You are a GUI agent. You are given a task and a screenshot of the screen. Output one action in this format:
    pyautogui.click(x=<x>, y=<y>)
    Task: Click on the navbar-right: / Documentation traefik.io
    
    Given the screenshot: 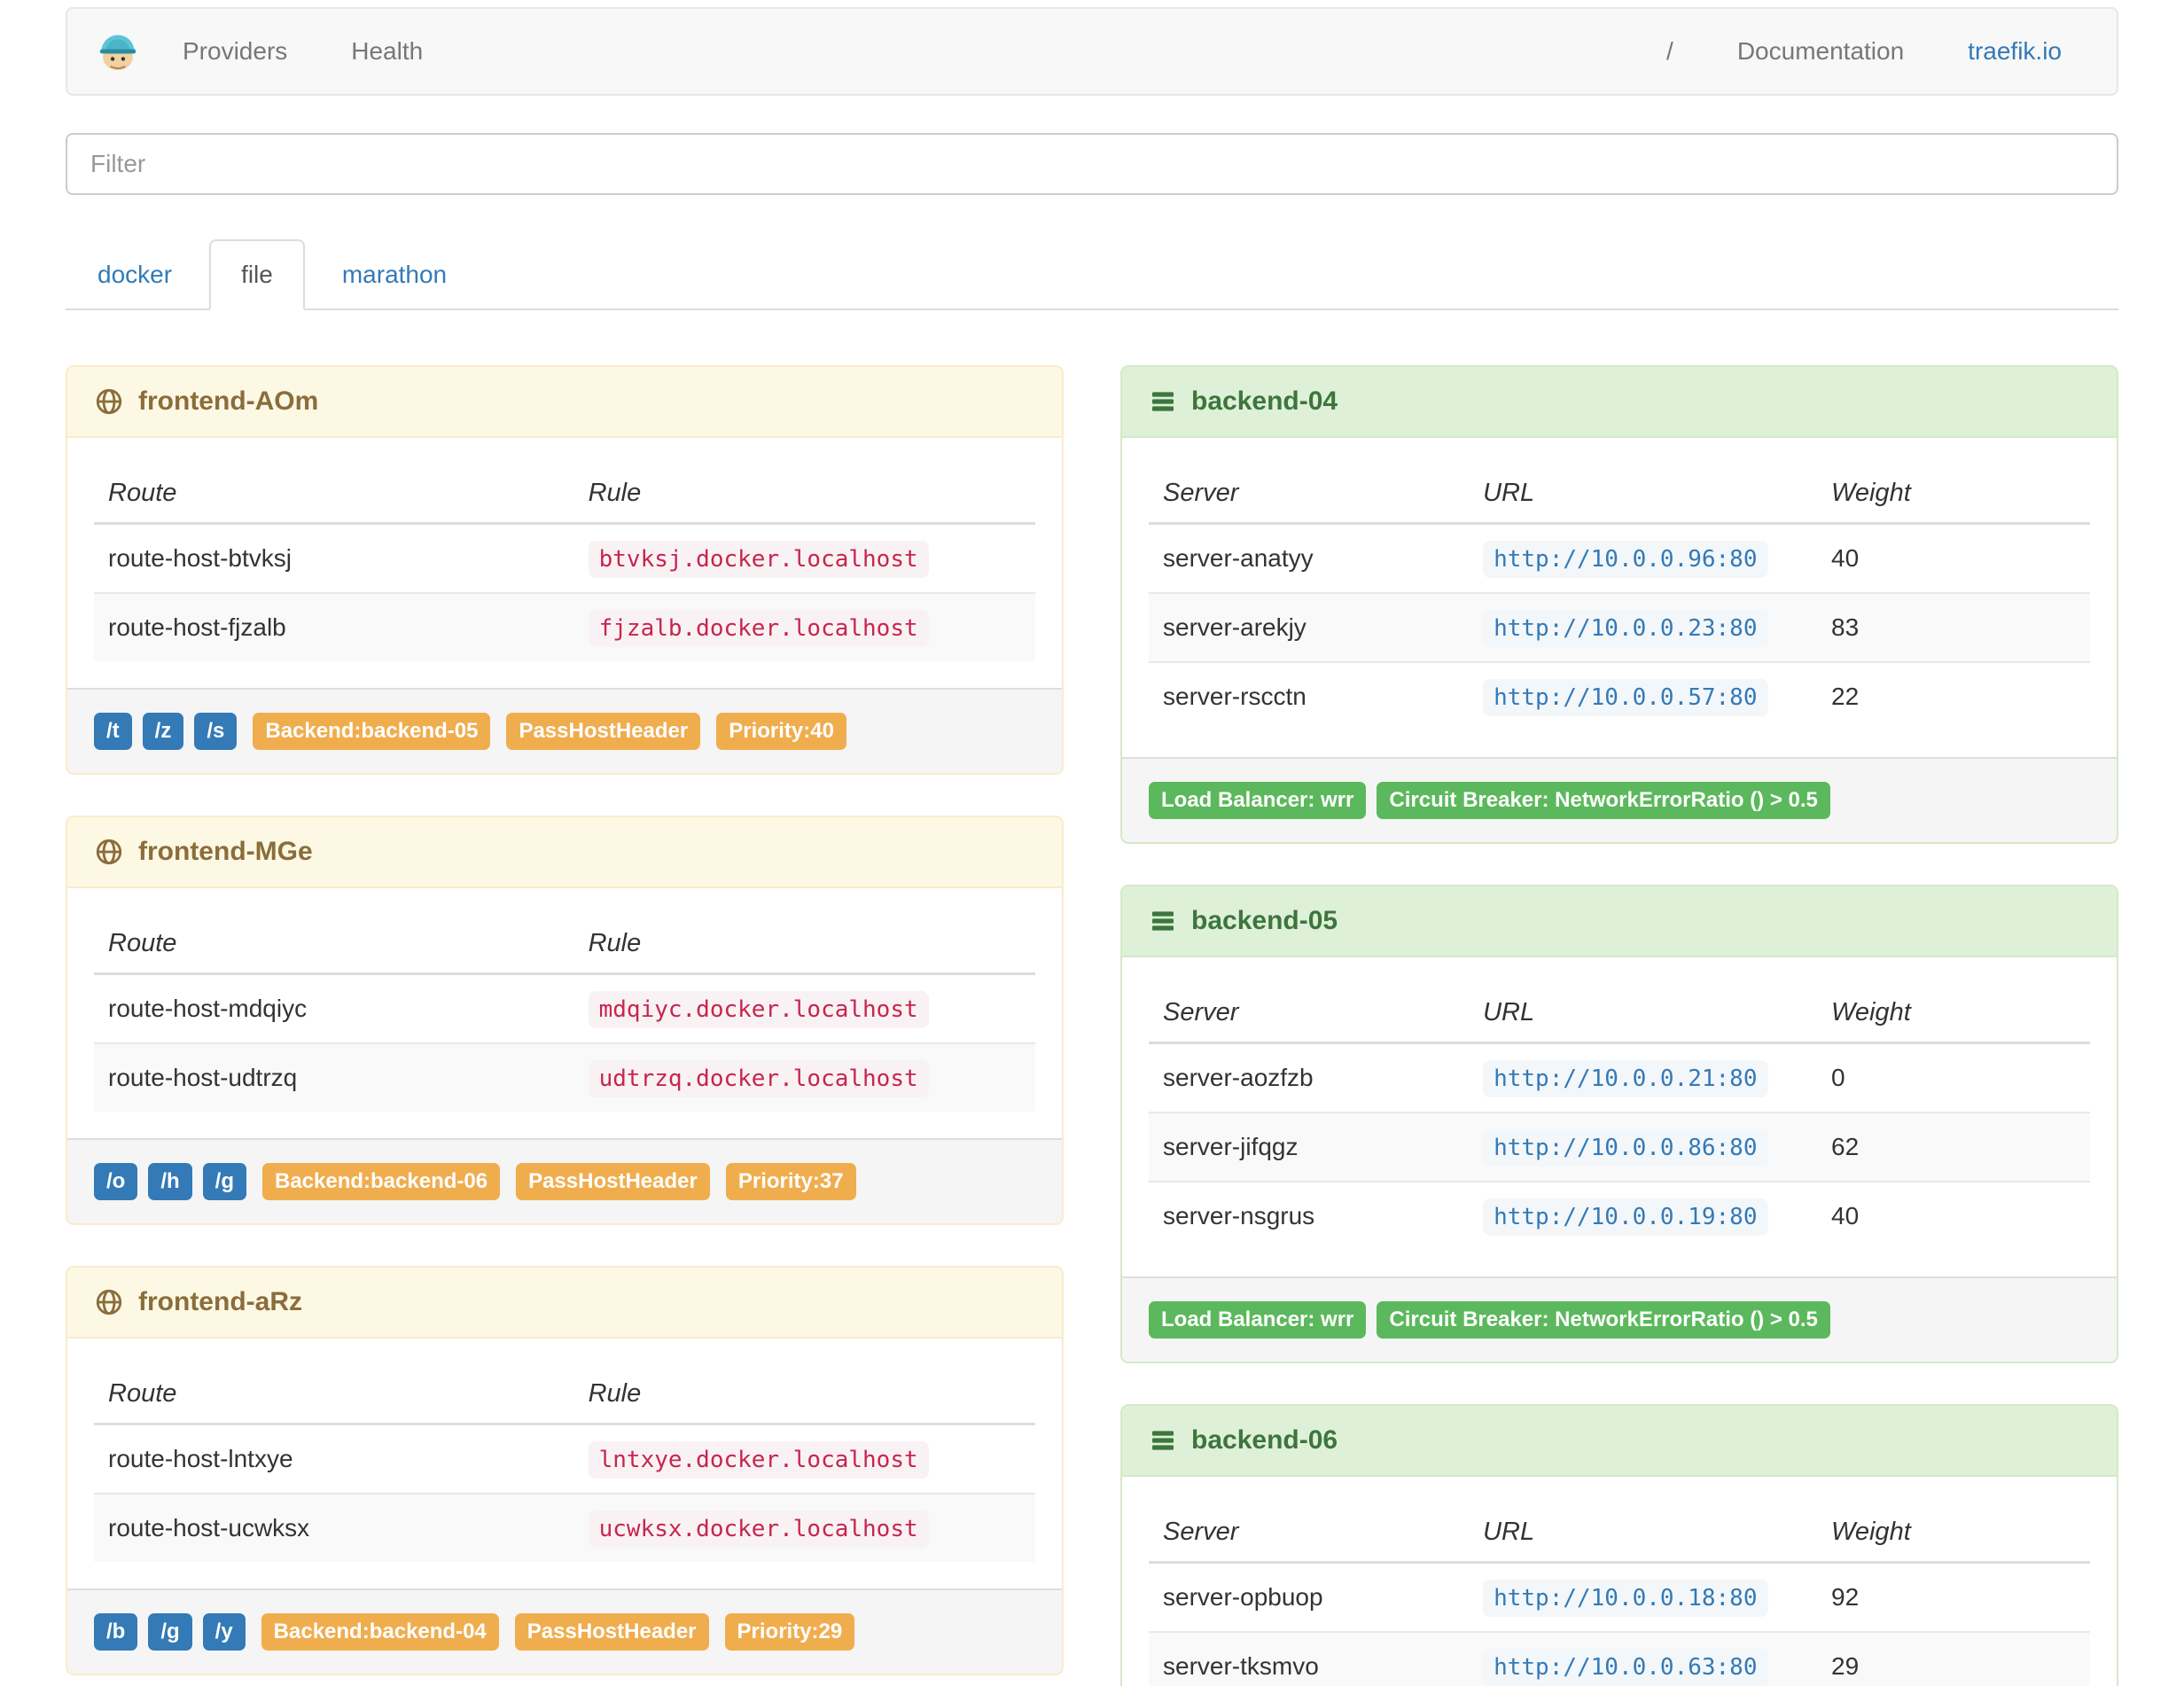 What is the action you would take?
    pyautogui.click(x=1864, y=51)
    